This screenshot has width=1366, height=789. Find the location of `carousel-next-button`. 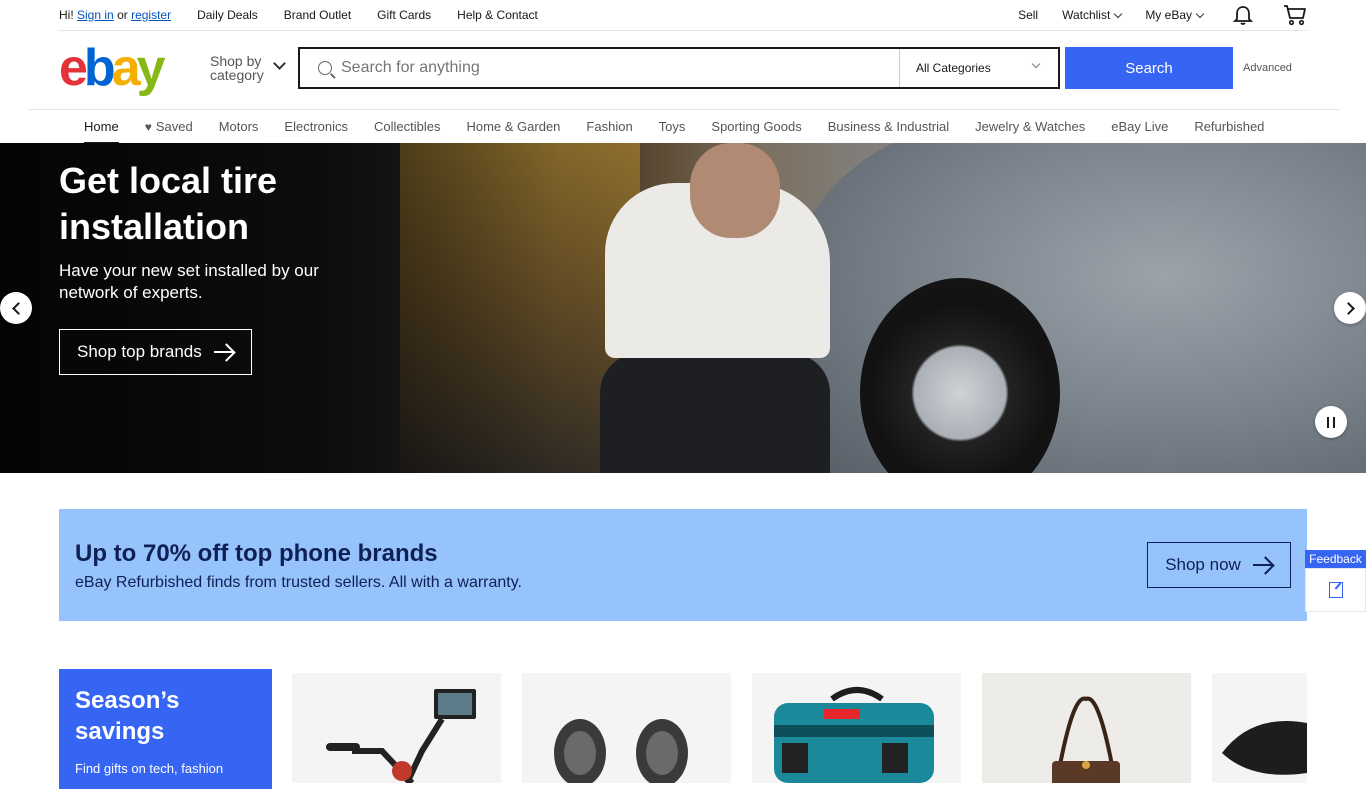

carousel-next-button is located at coordinates (1350, 308).